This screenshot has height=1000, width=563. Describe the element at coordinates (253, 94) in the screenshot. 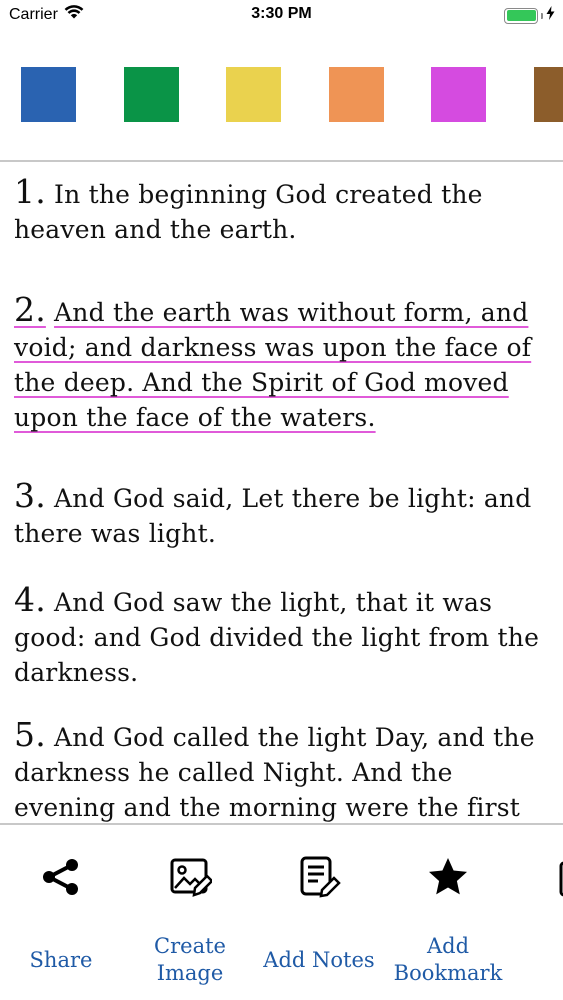

I see `color-swatch-yellow` at that location.